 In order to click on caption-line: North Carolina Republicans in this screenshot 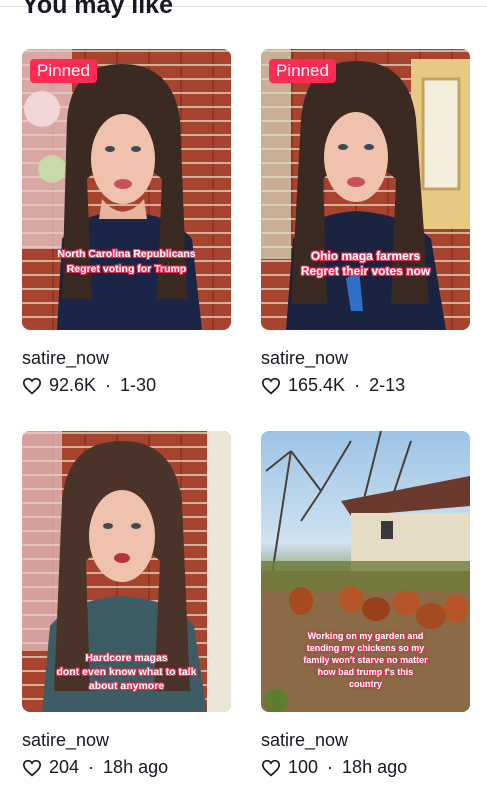, I will do `click(126, 254)`.